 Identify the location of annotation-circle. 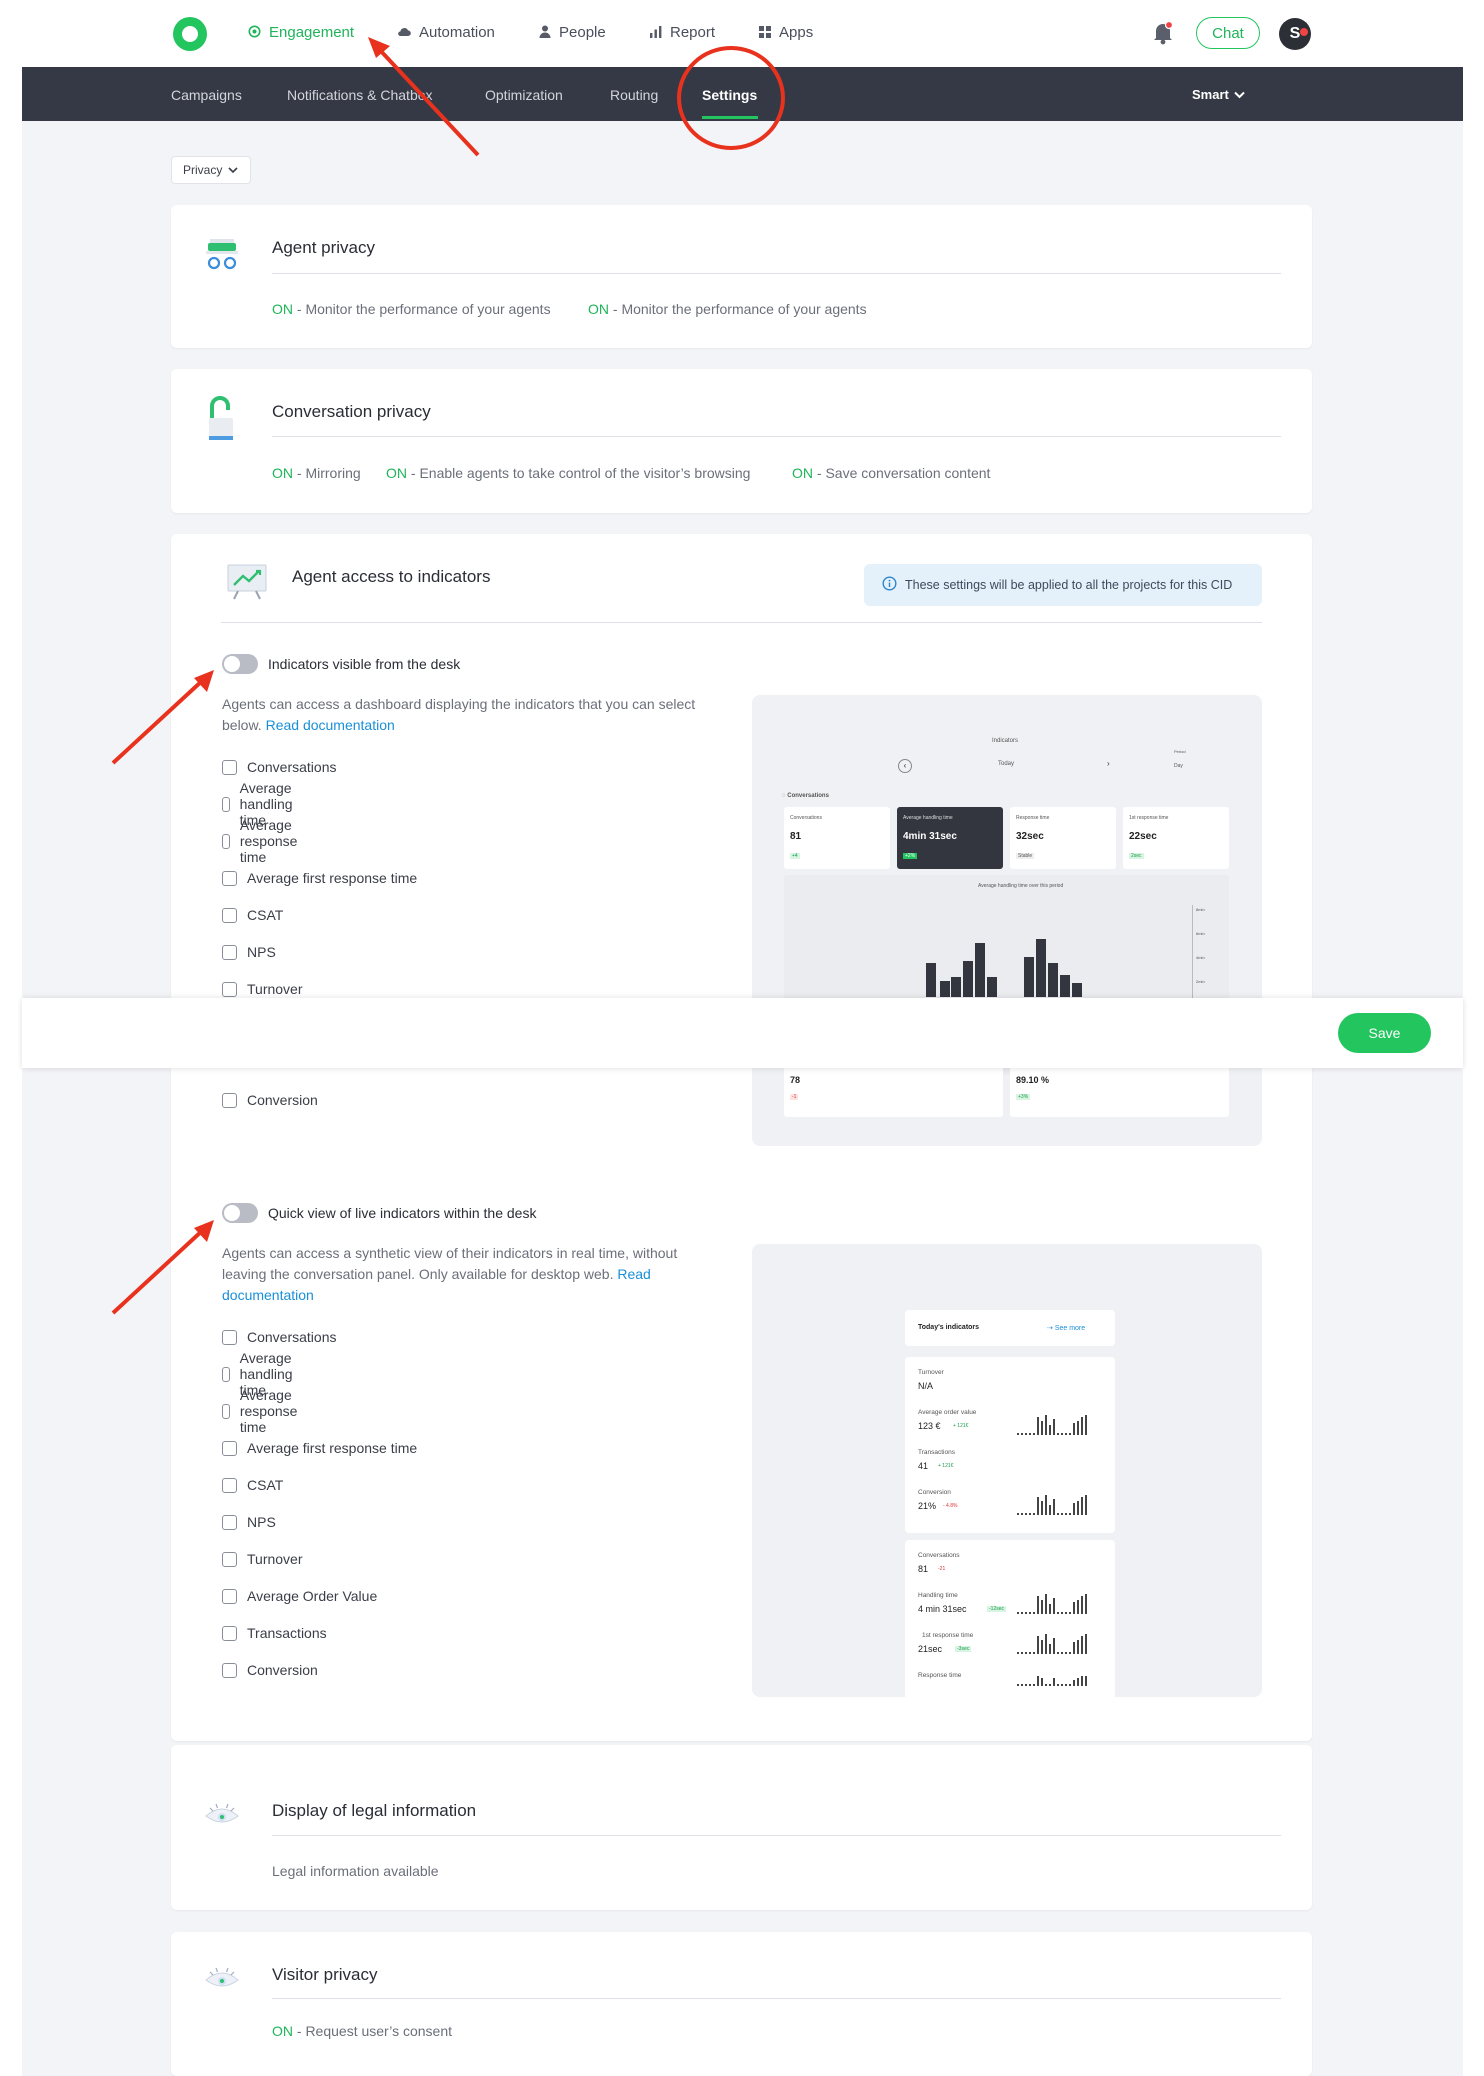
(731, 98).